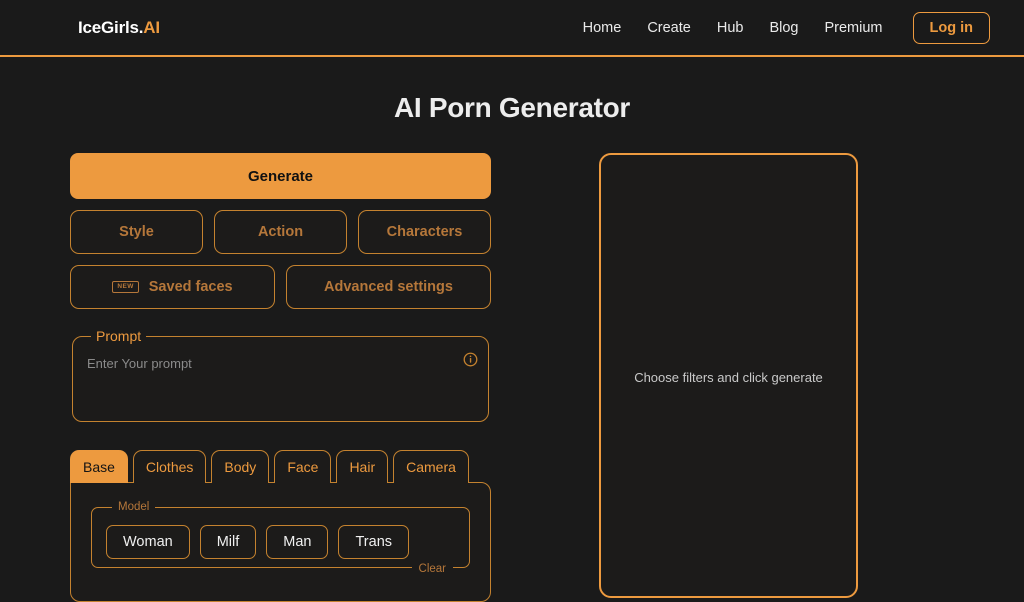 This screenshot has height=602, width=1024. I want to click on model-option-trans: Trans, so click(374, 542).